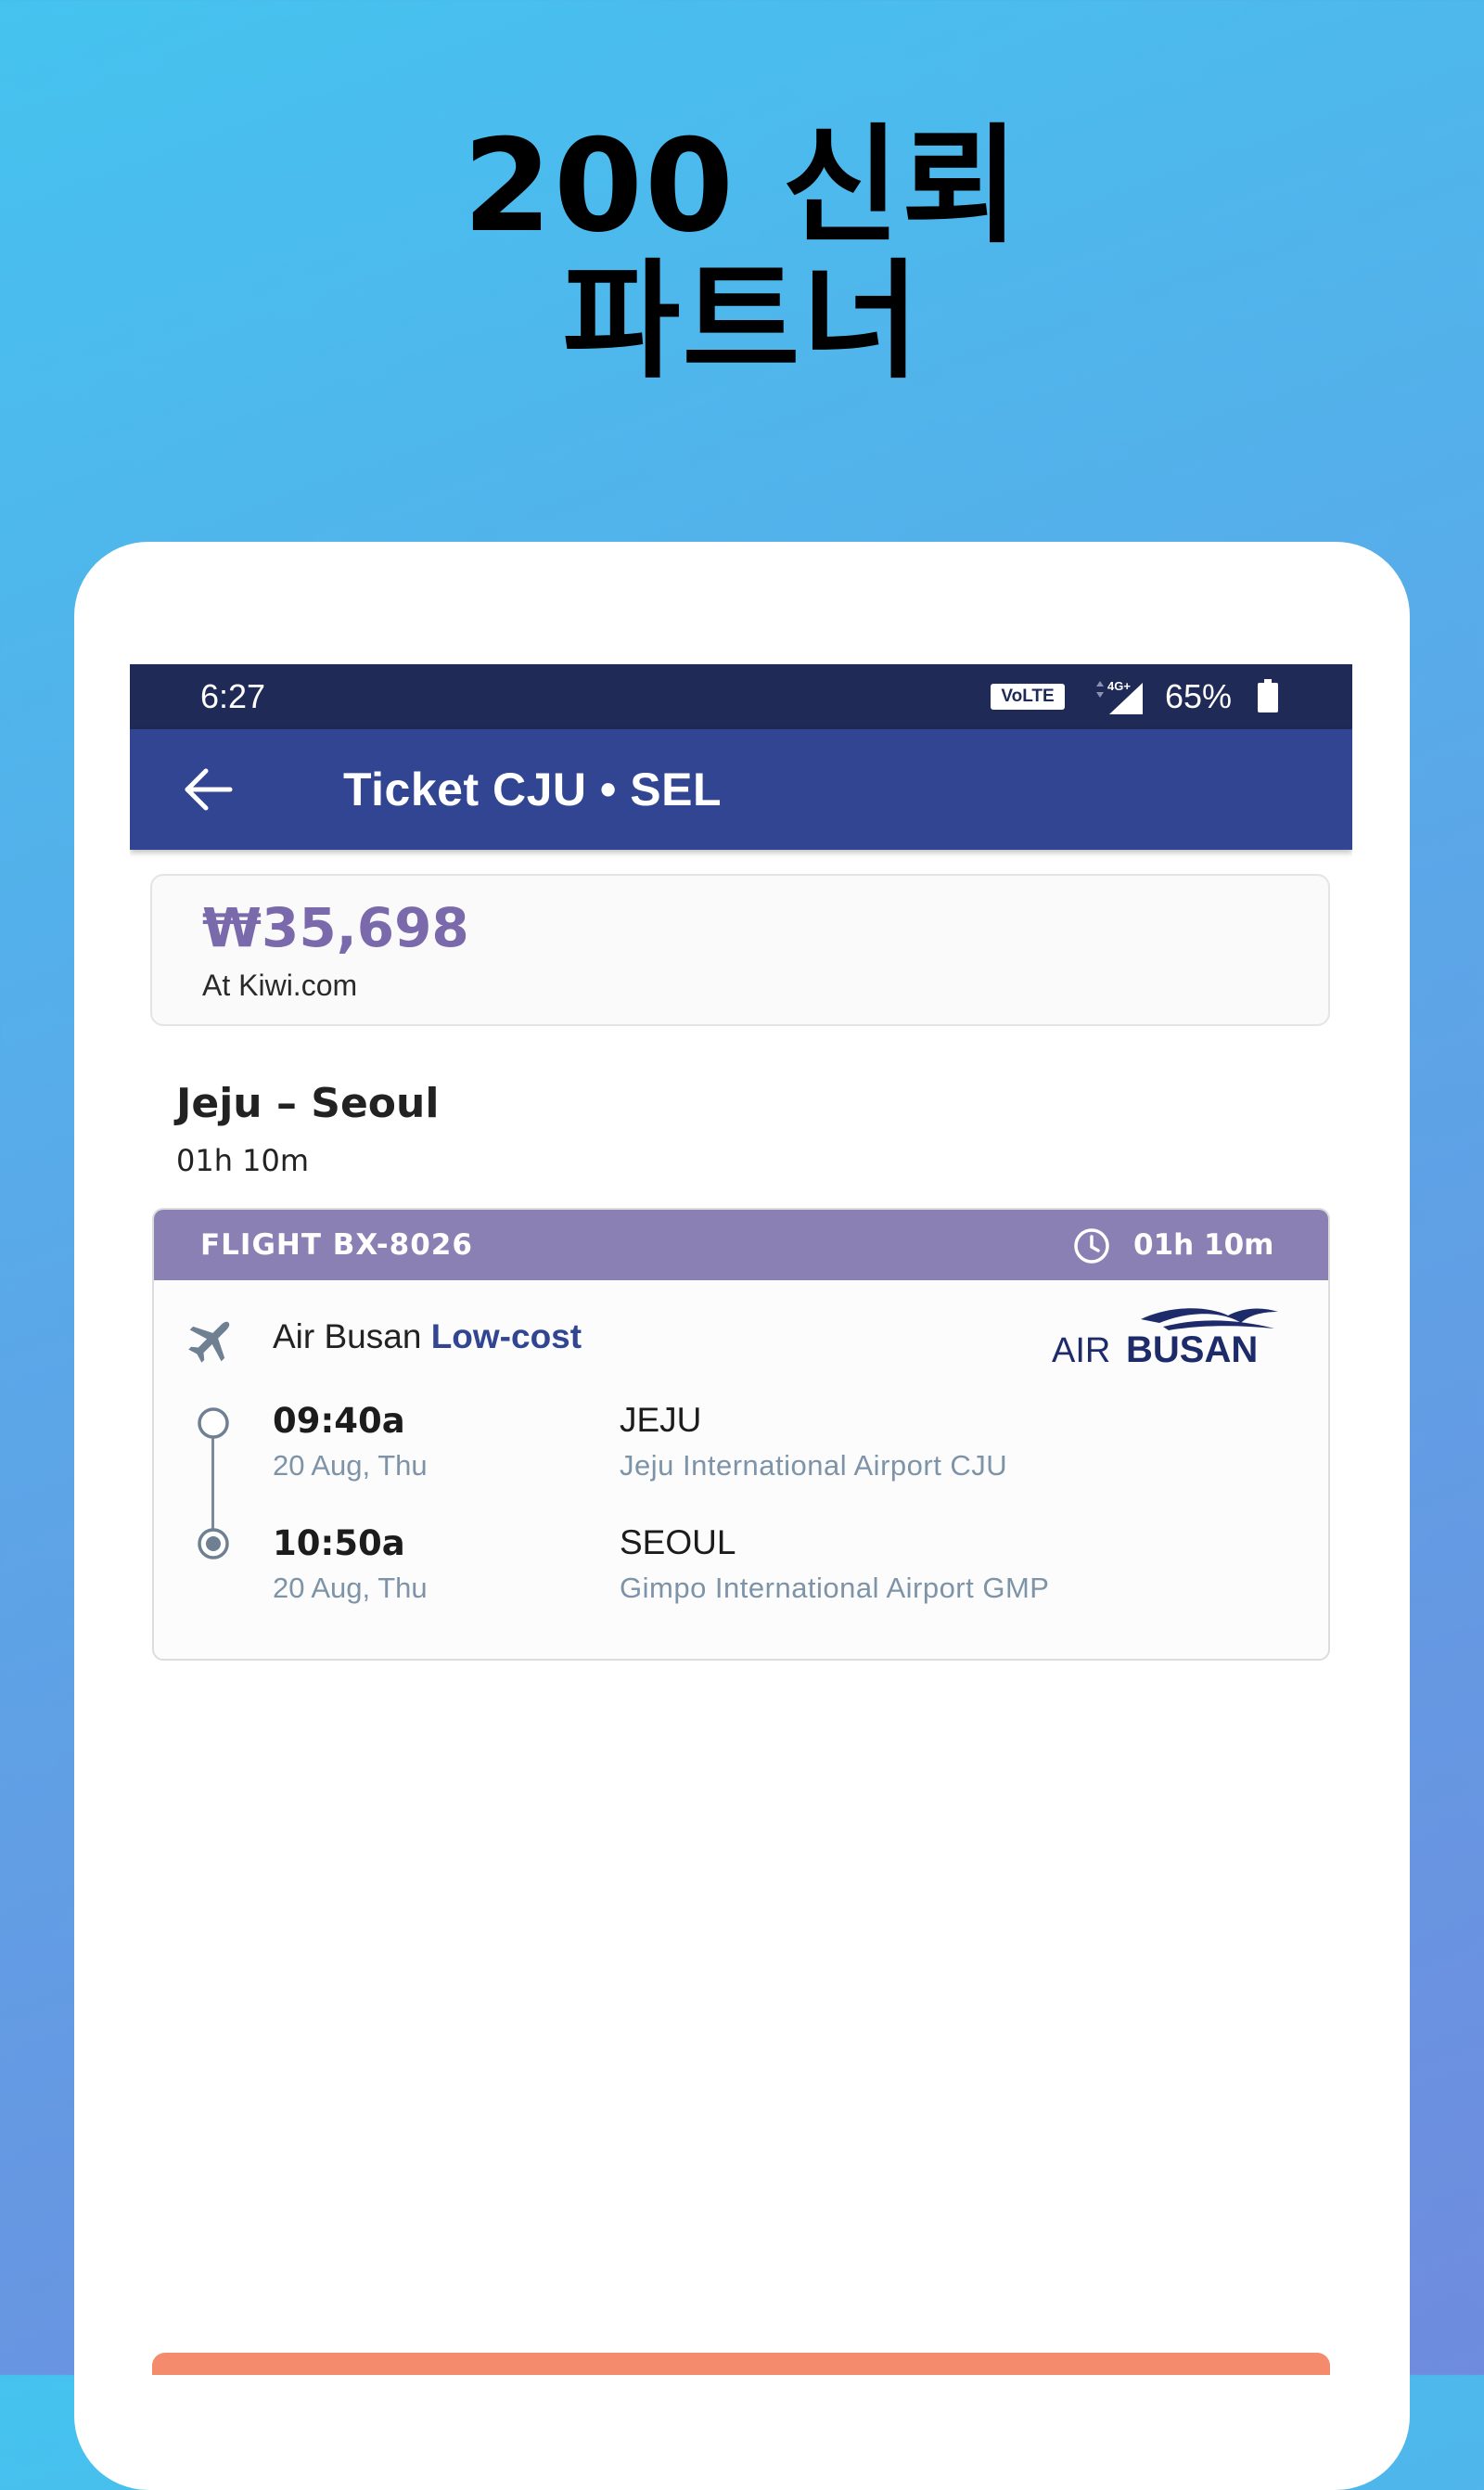  I want to click on route-duration: 01h 10m, so click(243, 1160).